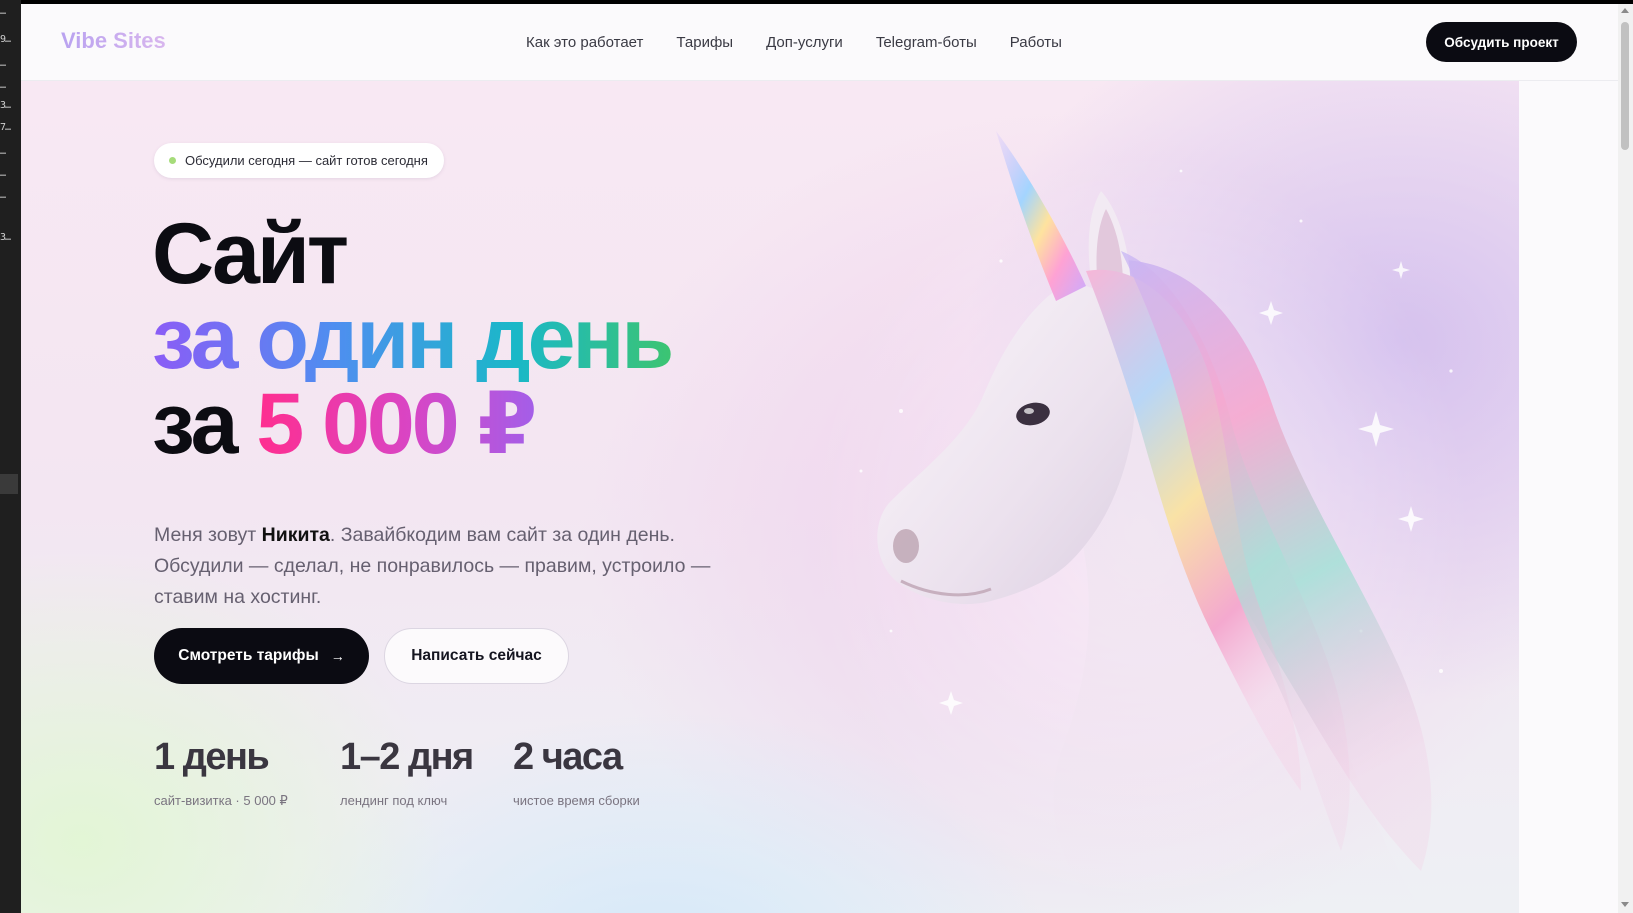 The width and height of the screenshot is (1633, 913). I want to click on page-right-gutter, so click(1568, 497).